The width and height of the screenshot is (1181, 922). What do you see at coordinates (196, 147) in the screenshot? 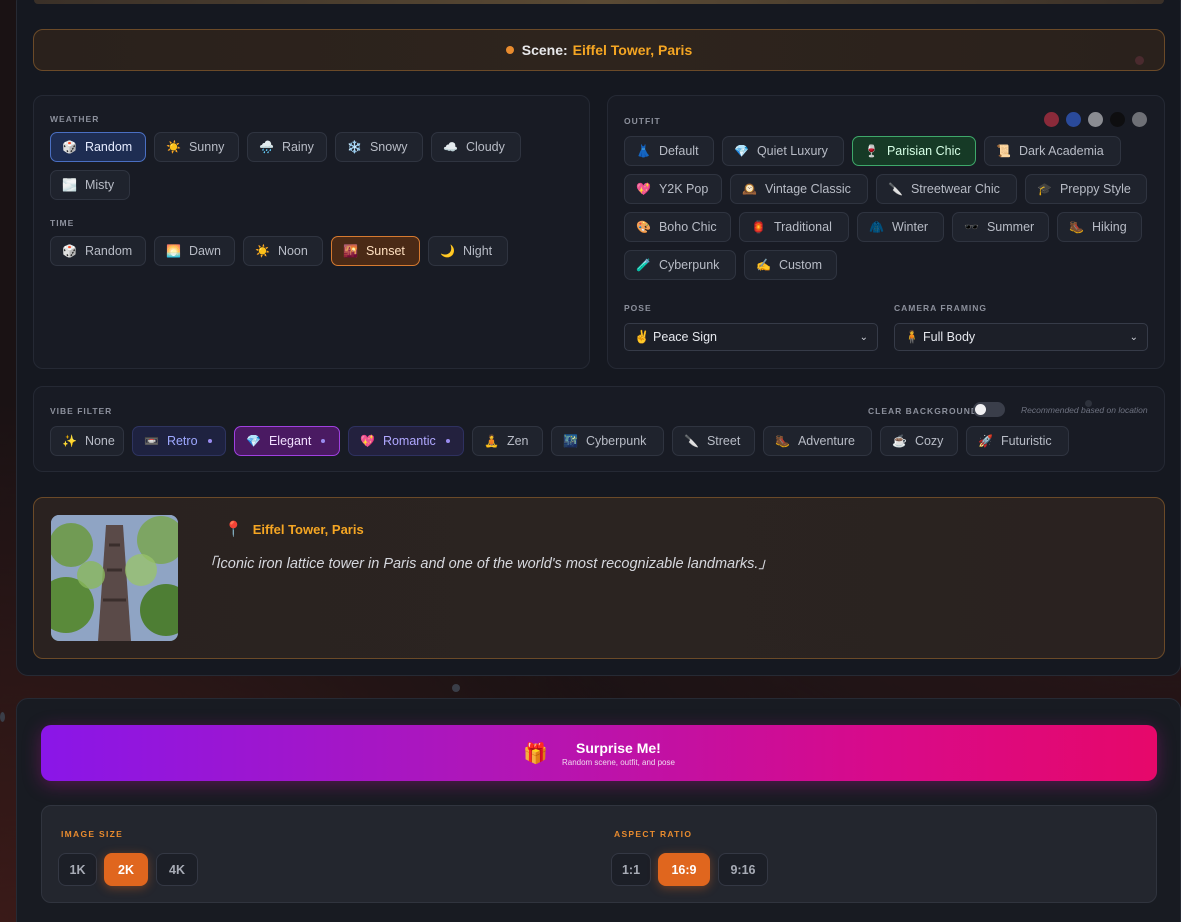
I see `weather-option-sunny: ☀️ Sunny` at bounding box center [196, 147].